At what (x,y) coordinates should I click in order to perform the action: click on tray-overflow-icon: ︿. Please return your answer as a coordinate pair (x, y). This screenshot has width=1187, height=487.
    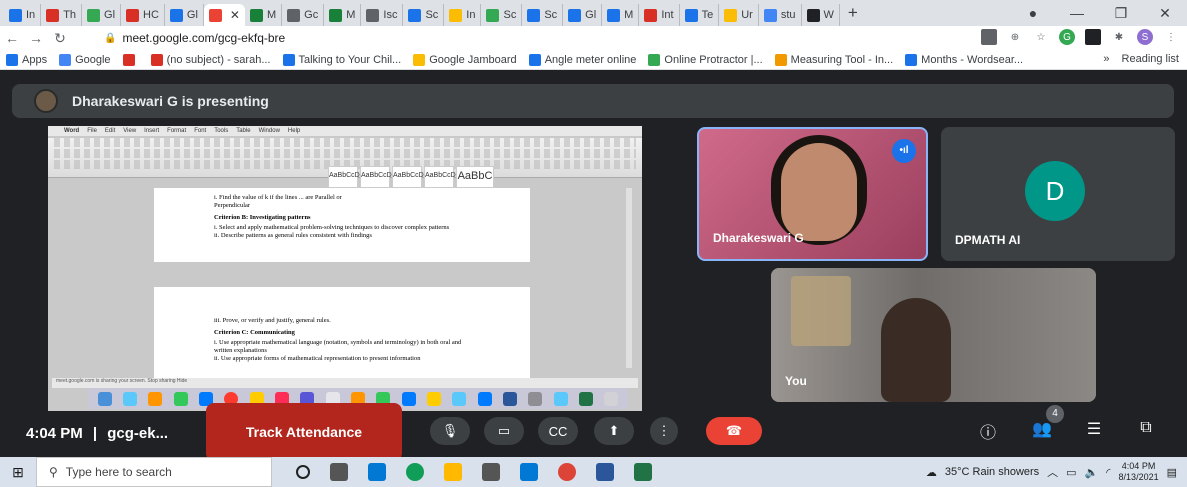
    Looking at the image, I should click on (1052, 472).